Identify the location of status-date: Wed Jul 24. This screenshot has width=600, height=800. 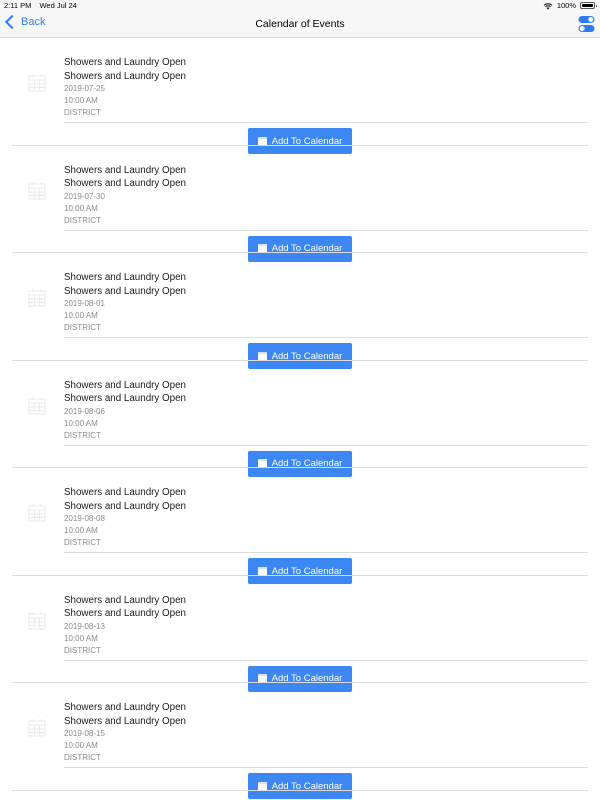
(58, 5).